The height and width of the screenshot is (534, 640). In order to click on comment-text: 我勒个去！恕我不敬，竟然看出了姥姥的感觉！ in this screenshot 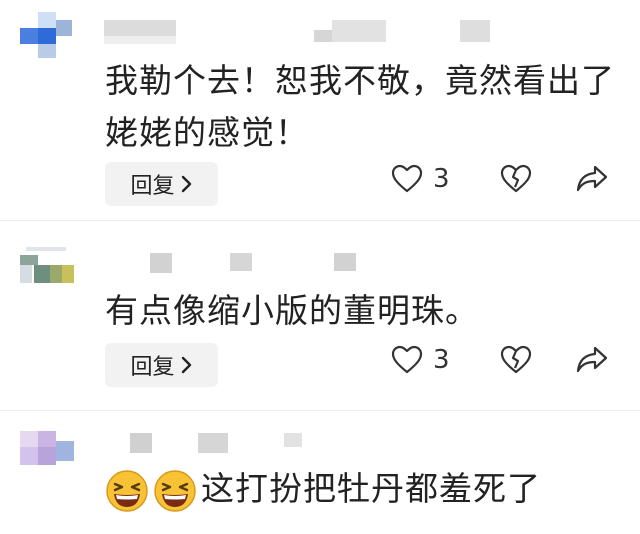, I will do `click(360, 106)`.